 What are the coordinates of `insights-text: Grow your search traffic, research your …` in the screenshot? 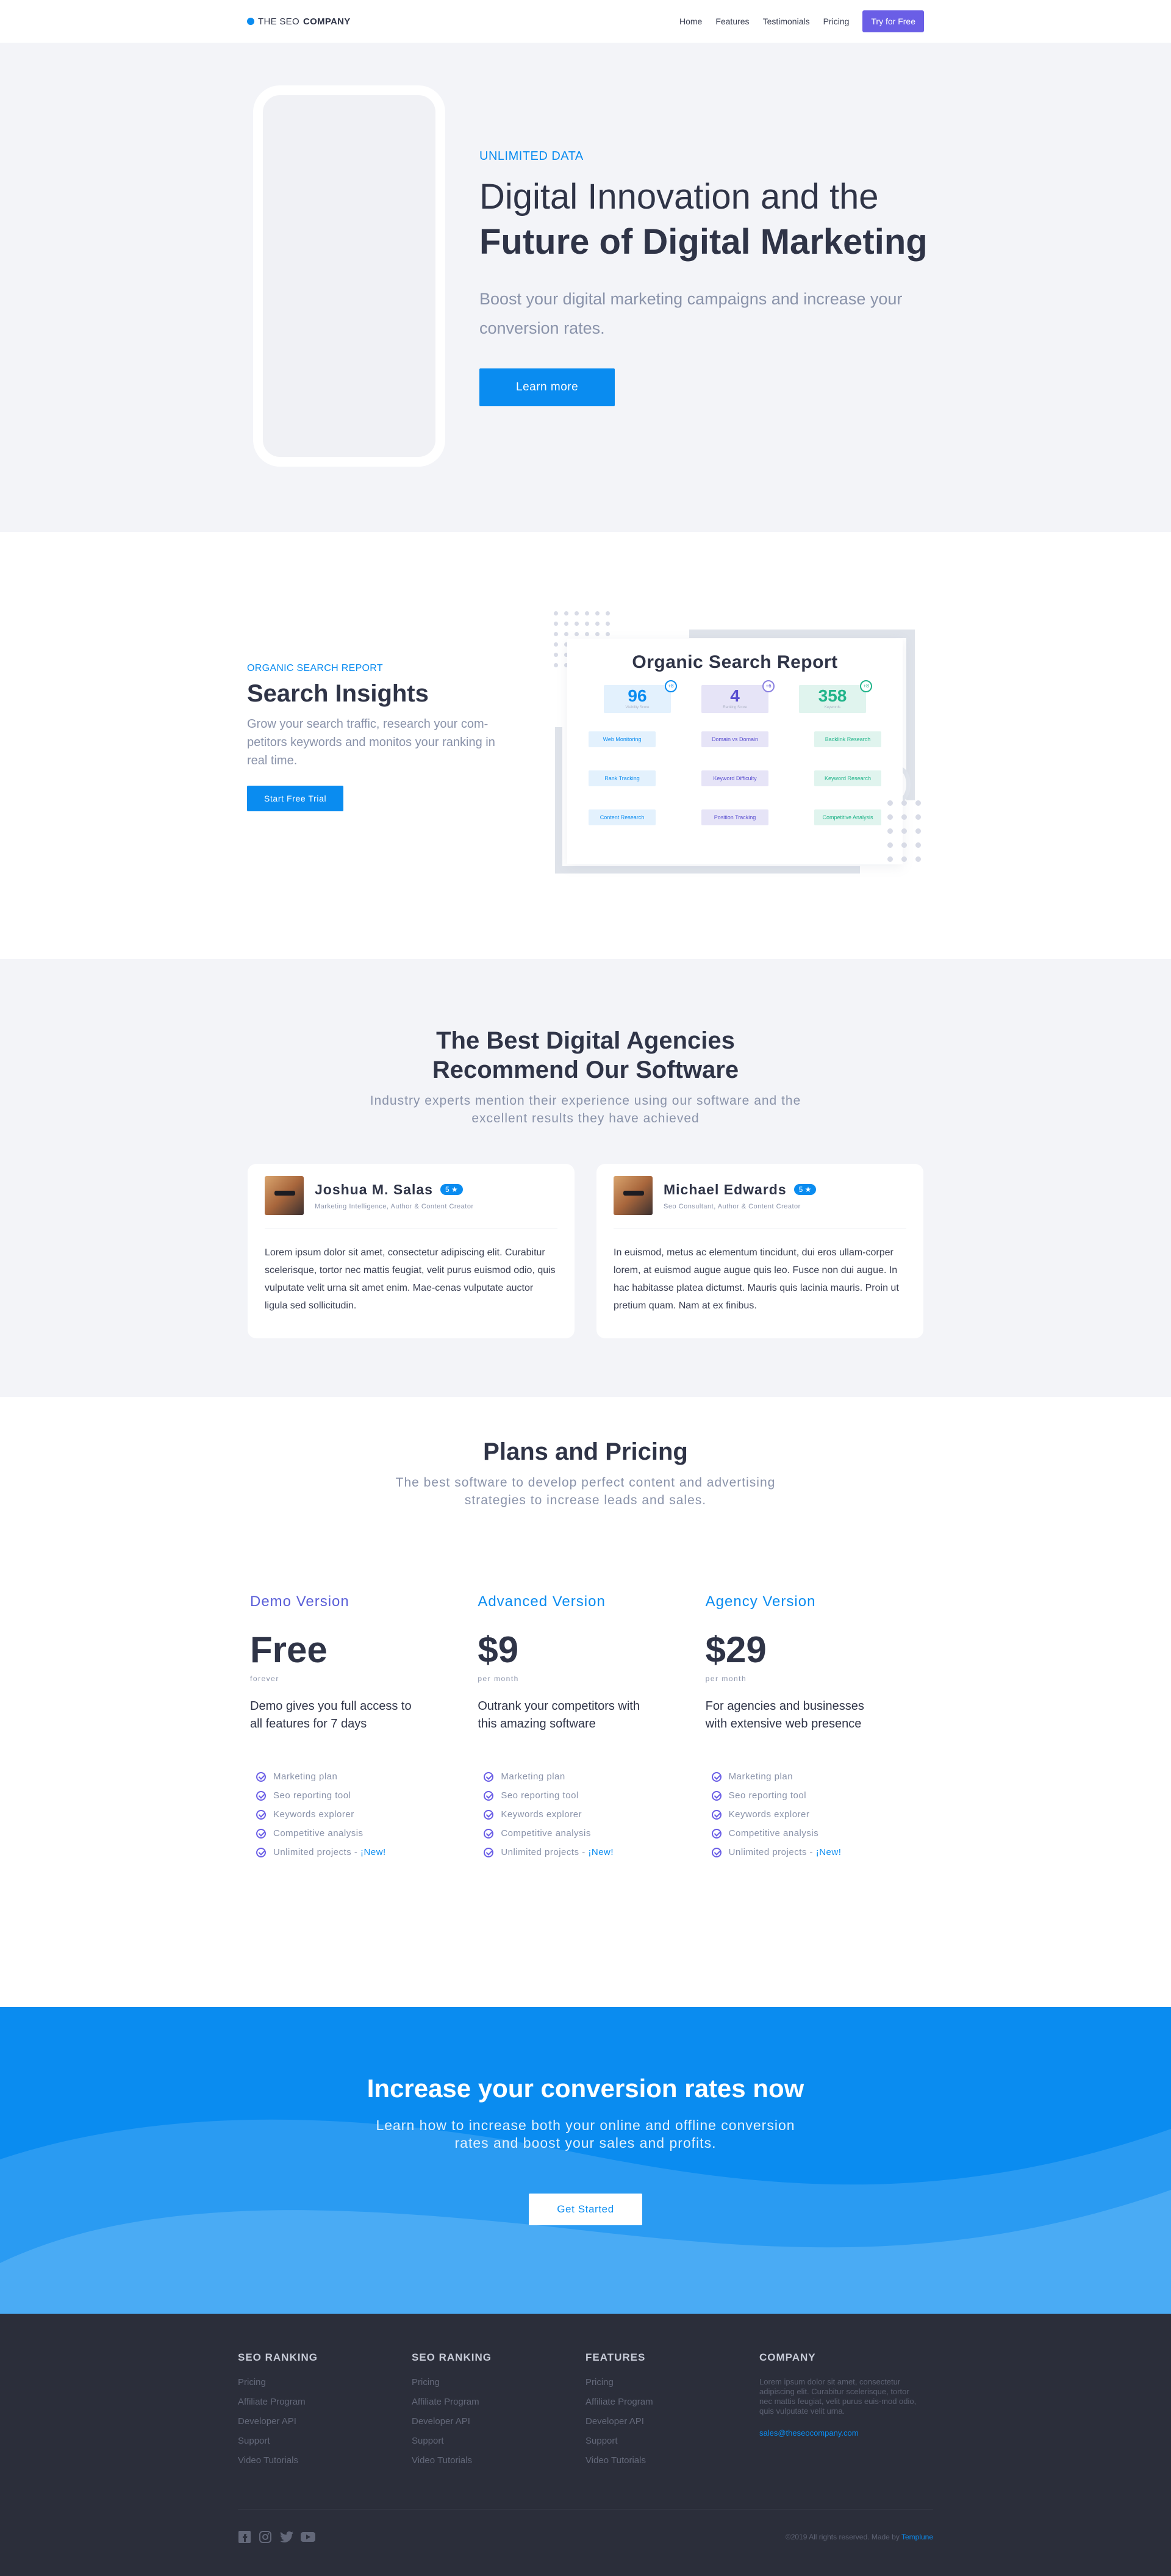 It's located at (371, 742).